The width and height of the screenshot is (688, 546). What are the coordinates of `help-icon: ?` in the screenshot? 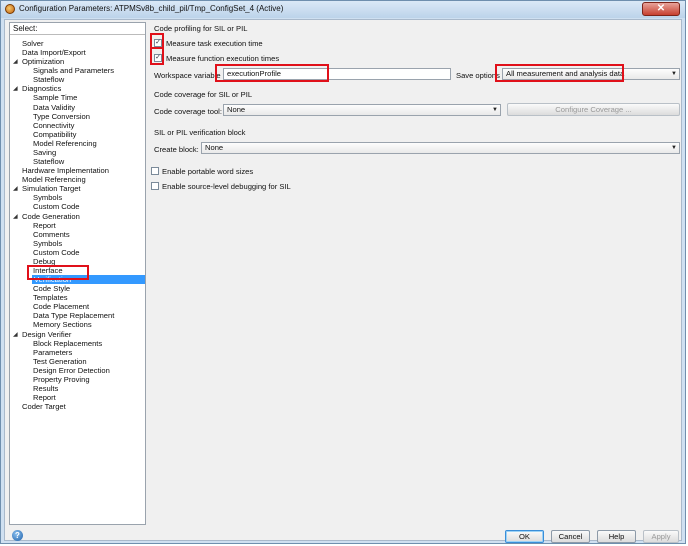 It's located at (17, 535).